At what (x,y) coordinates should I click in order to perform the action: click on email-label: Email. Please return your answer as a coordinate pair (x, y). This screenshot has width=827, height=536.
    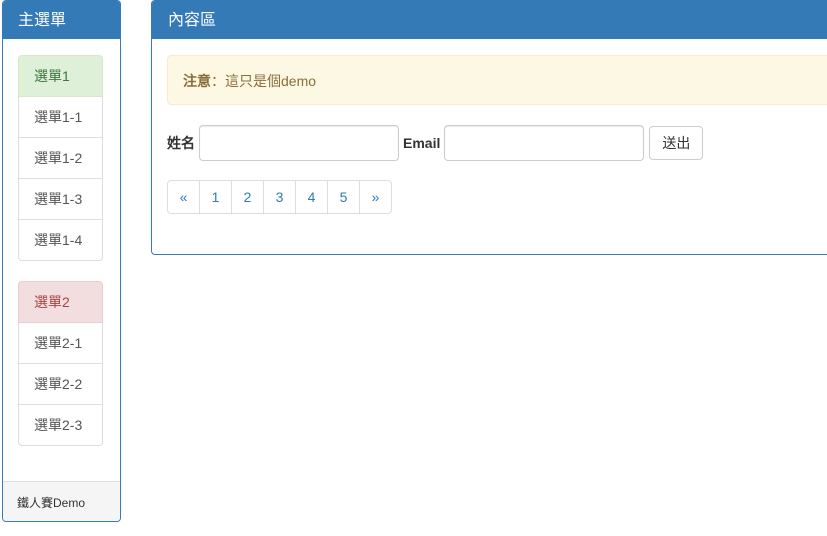
    Looking at the image, I should click on (422, 143).